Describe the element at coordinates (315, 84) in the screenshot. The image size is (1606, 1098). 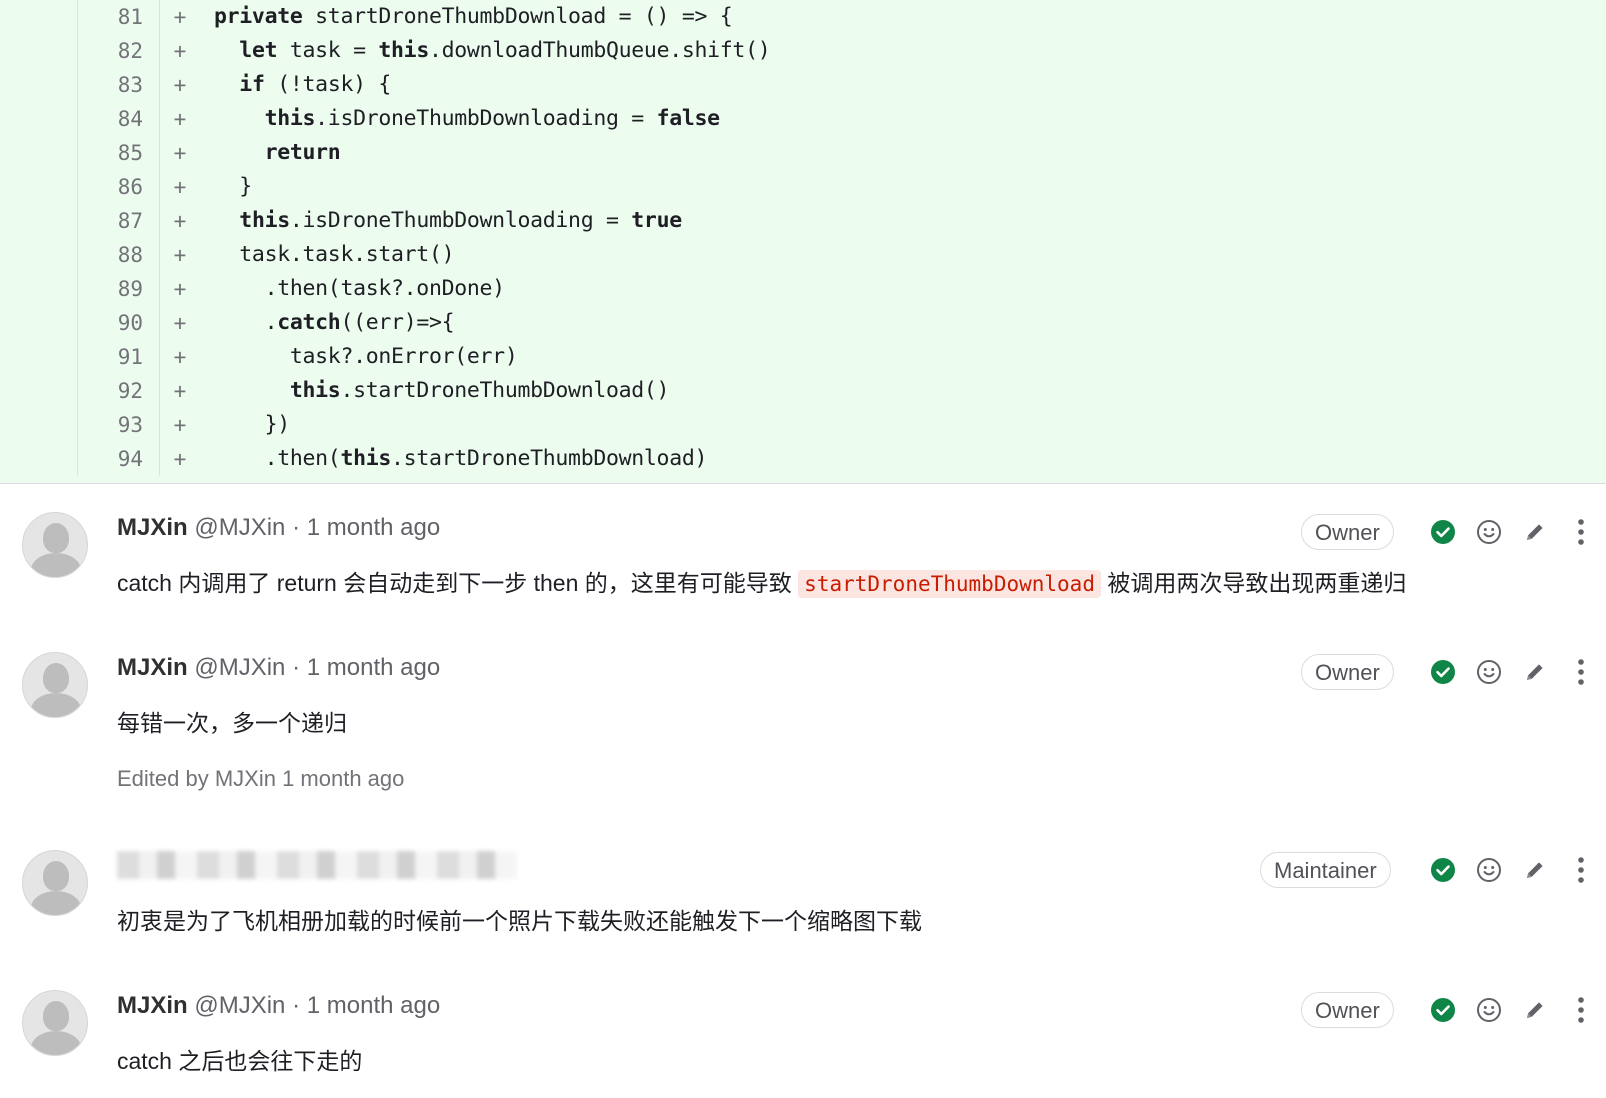
I see `code-content: if (!task) {` at that location.